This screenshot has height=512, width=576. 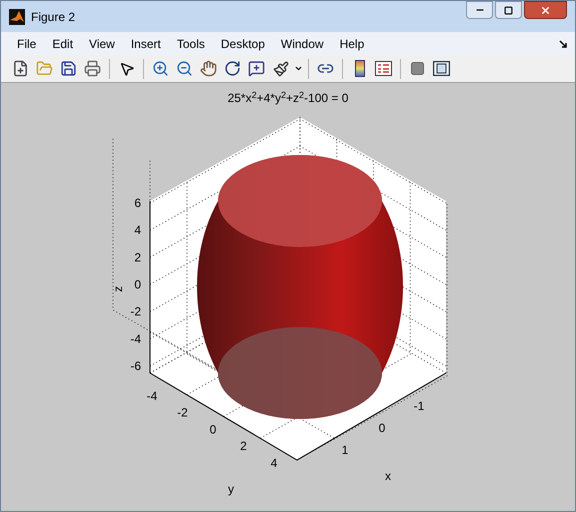 I want to click on menu-item: Edit, so click(x=63, y=43).